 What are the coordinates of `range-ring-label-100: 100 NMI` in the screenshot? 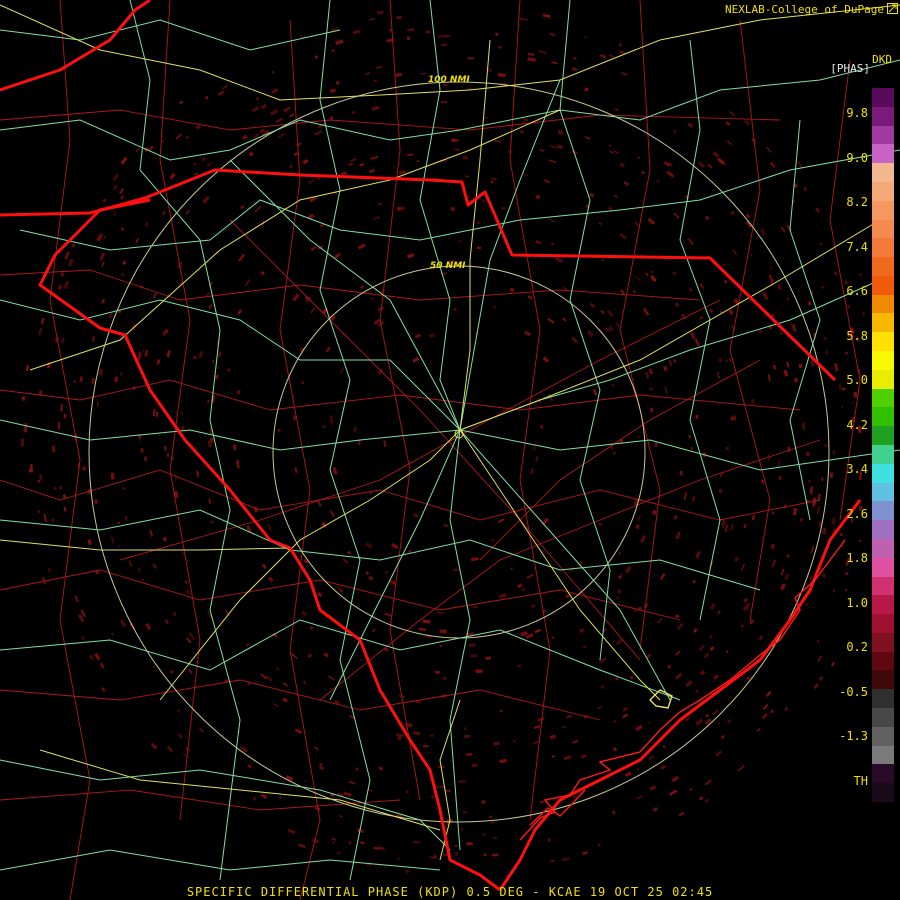 It's located at (449, 80).